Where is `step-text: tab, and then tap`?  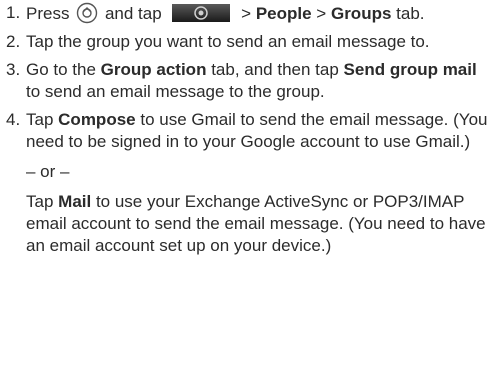 step-text: tab, and then tap is located at coordinates (275, 69).